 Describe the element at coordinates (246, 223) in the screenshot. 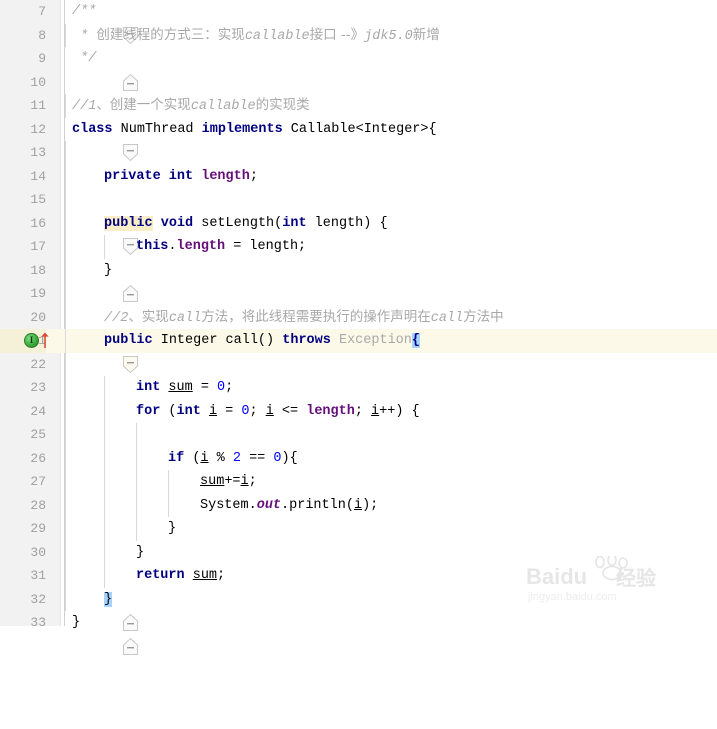

I see `code-text: public void setLength(int length) {` at that location.